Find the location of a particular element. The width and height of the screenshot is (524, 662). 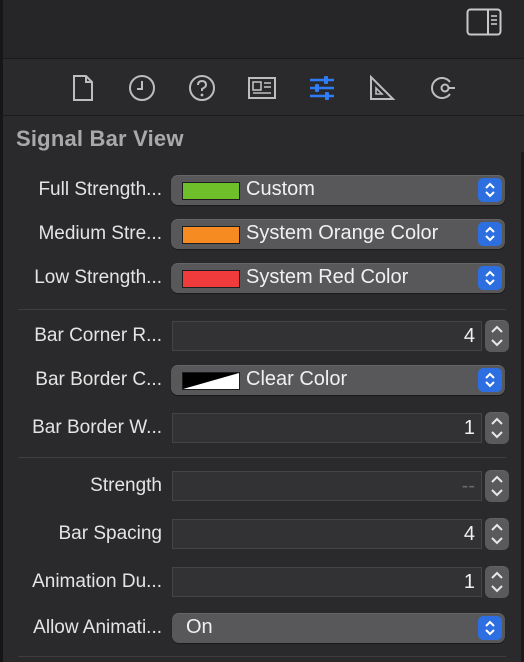

identity-inspector-icon is located at coordinates (262, 88).